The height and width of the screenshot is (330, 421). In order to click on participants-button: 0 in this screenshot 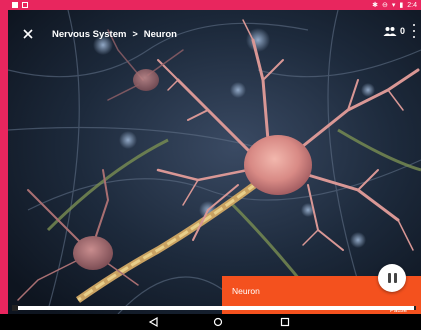, I will do `click(394, 31)`.